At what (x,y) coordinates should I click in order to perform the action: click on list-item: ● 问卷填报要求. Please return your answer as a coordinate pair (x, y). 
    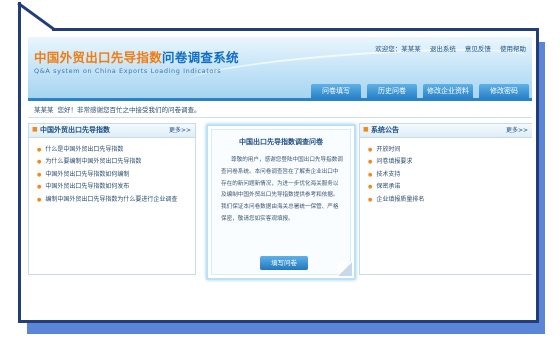
    Looking at the image, I should click on (450, 162).